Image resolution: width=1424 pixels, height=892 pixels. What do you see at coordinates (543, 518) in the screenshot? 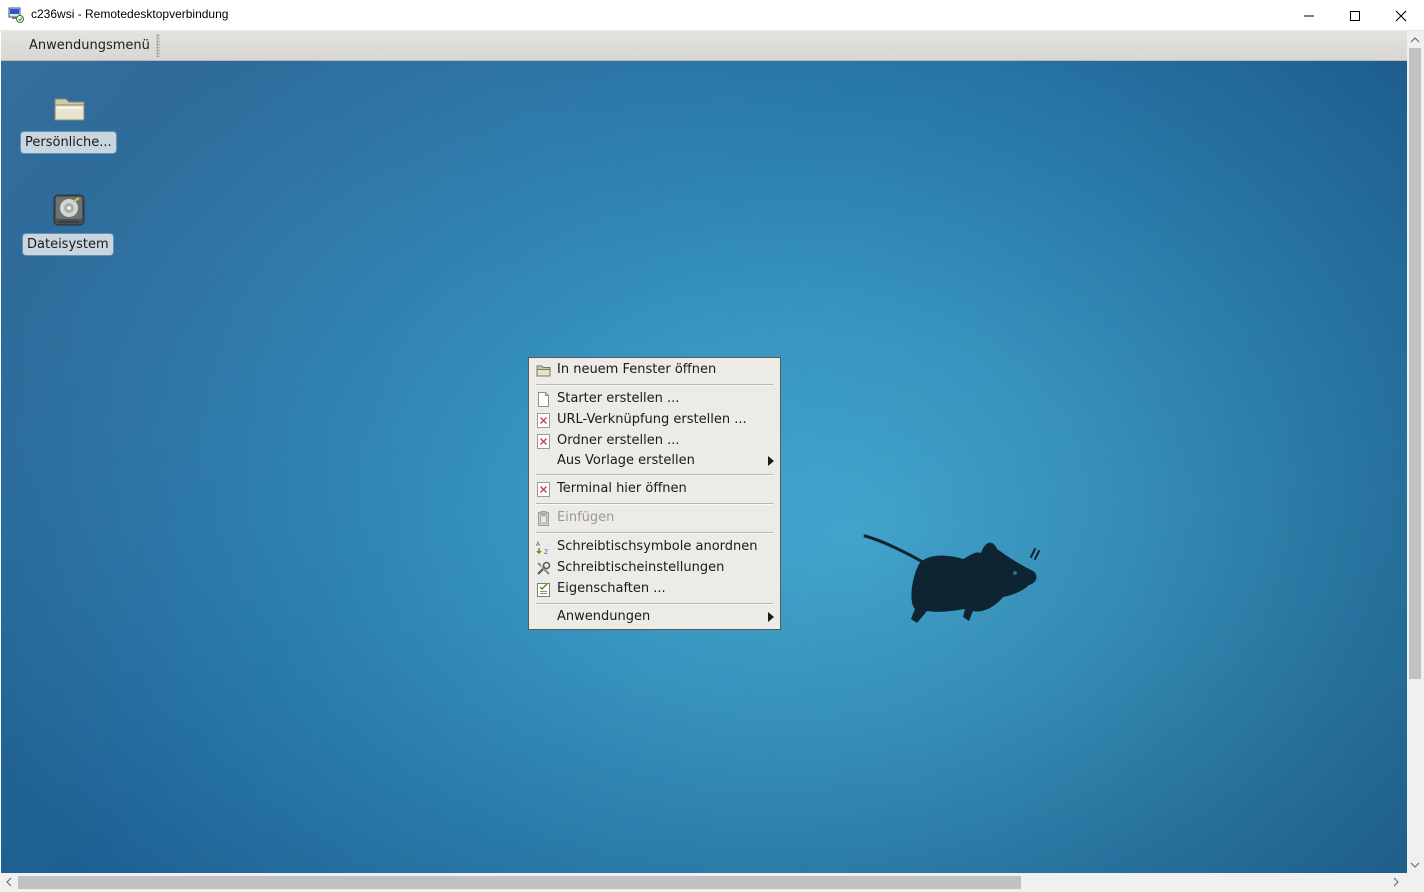
I see `paste-icon` at bounding box center [543, 518].